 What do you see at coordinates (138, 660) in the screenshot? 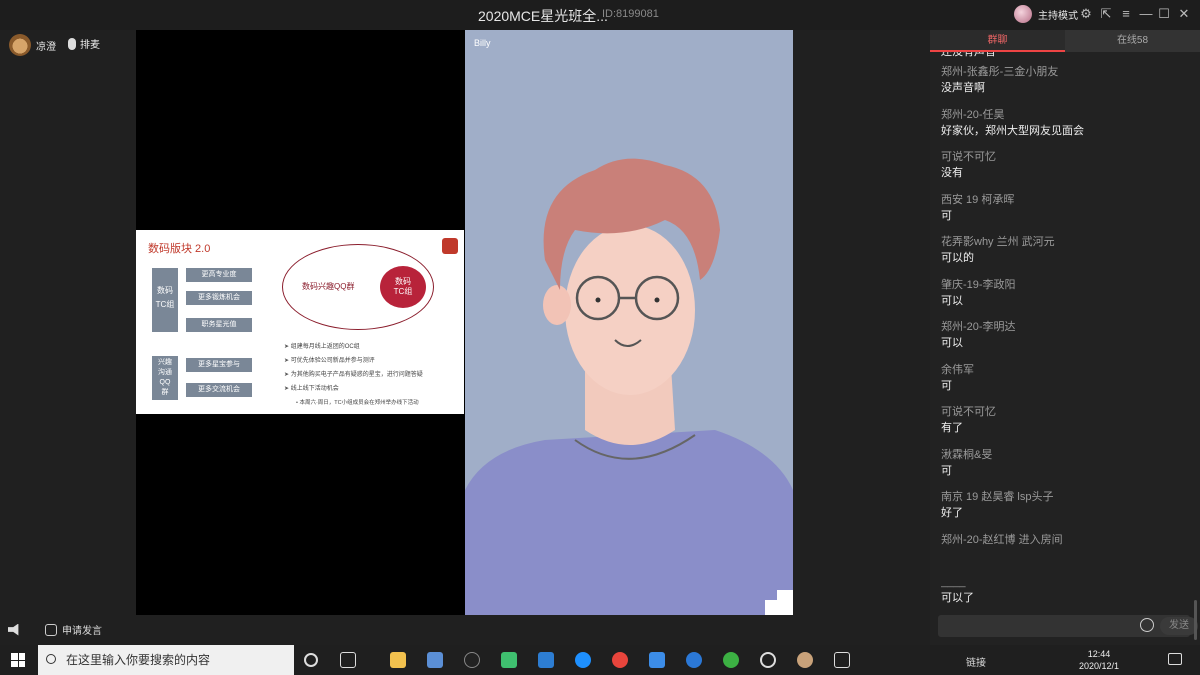
I see `search-placeholder: 在这里输入你要搜索的内容` at bounding box center [138, 660].